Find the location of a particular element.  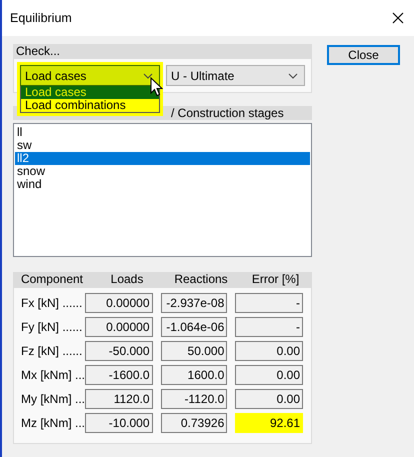

reactions-field: 1600.0 is located at coordinates (194, 375).